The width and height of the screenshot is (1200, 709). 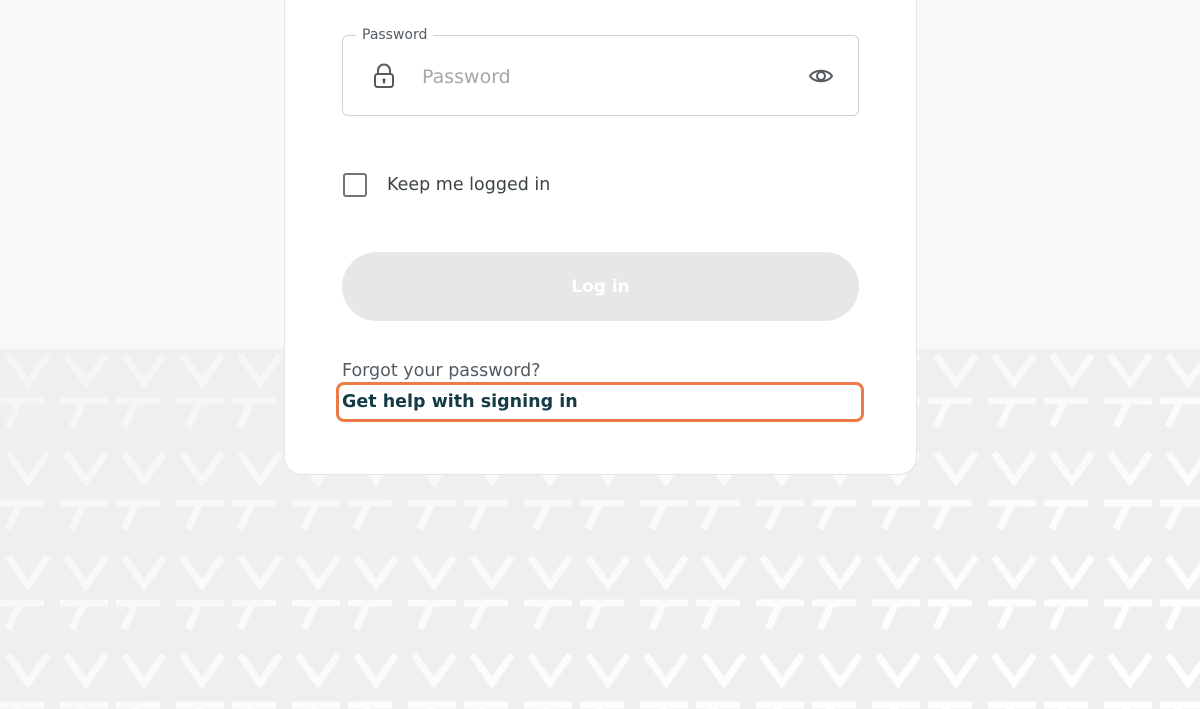 What do you see at coordinates (384, 76) in the screenshot?
I see `lock-icon` at bounding box center [384, 76].